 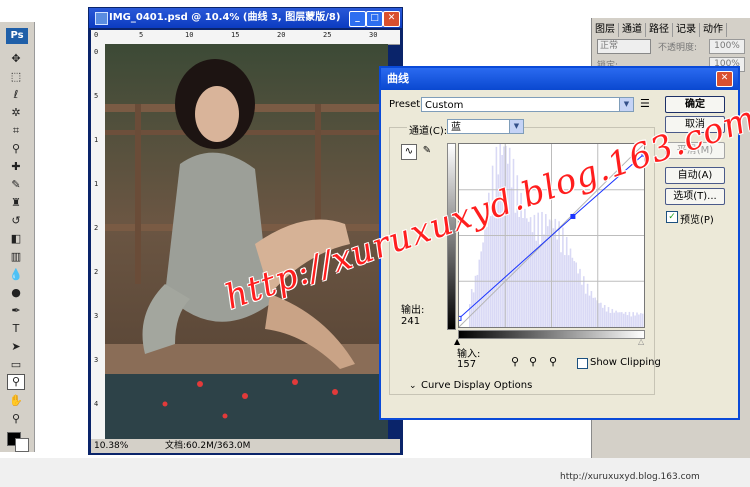 I want to click on preset-label: Preset:, so click(x=406, y=104).